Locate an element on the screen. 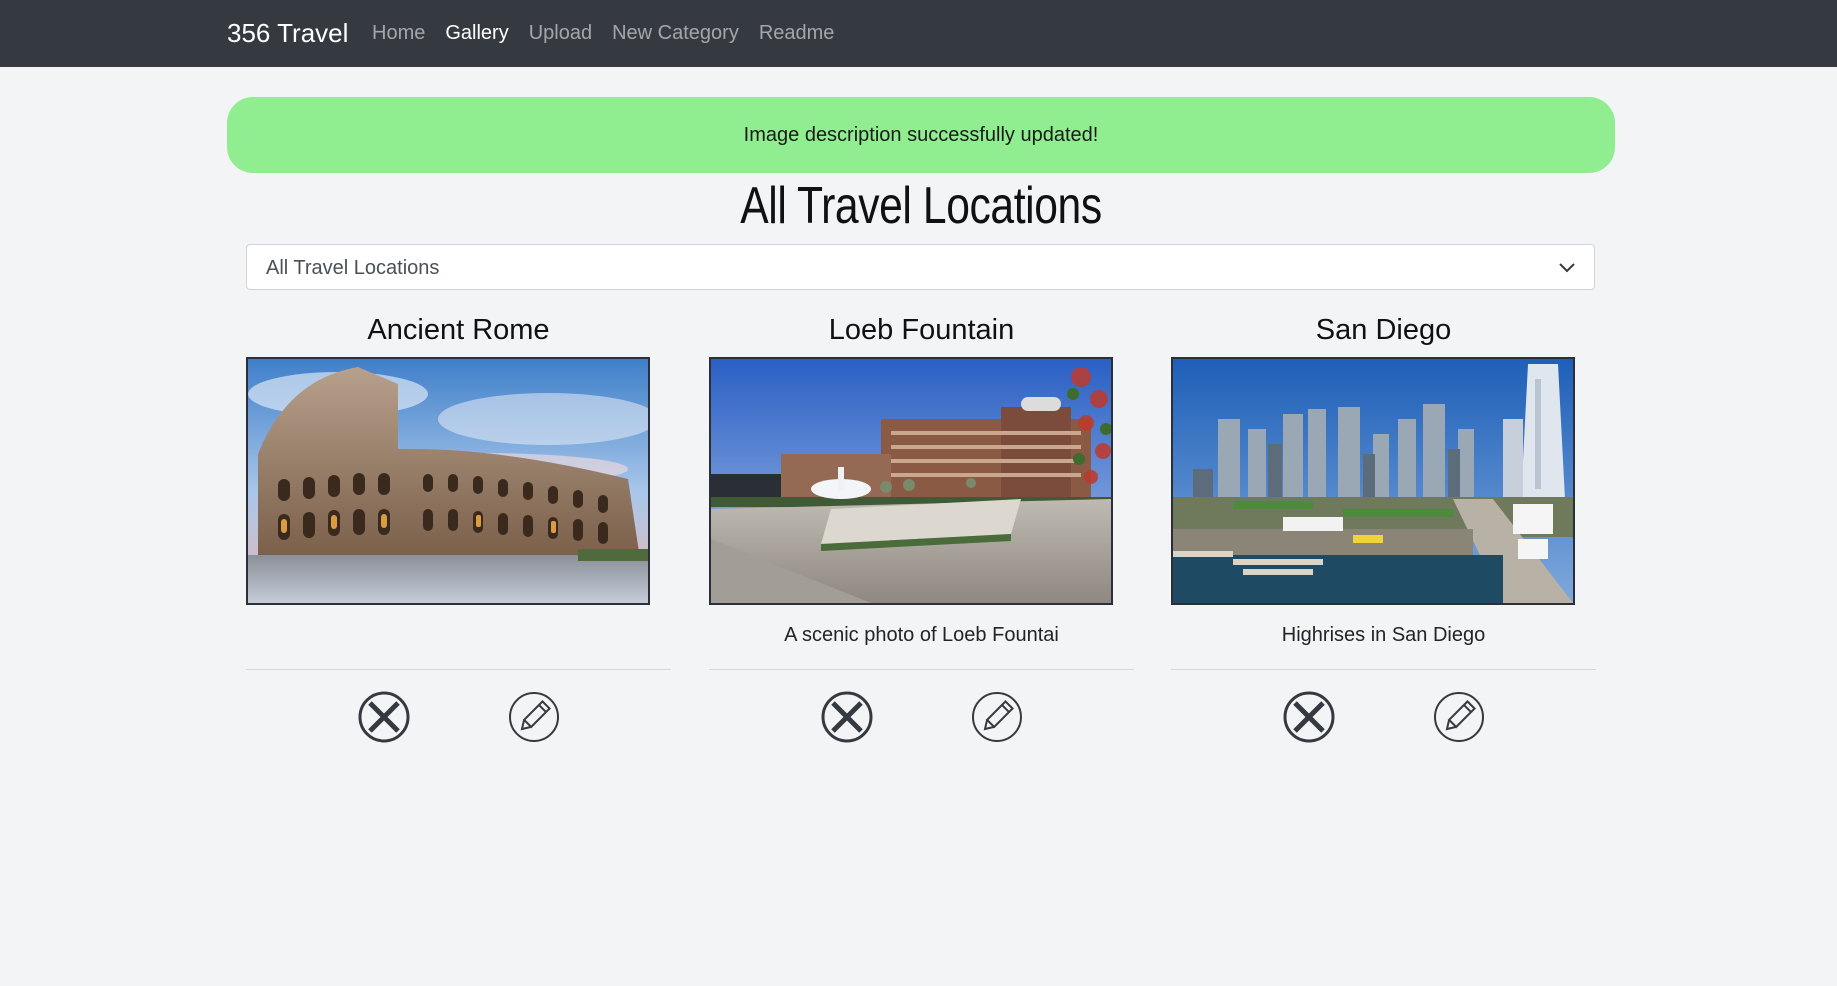  nav-link-home: Home is located at coordinates (398, 33).